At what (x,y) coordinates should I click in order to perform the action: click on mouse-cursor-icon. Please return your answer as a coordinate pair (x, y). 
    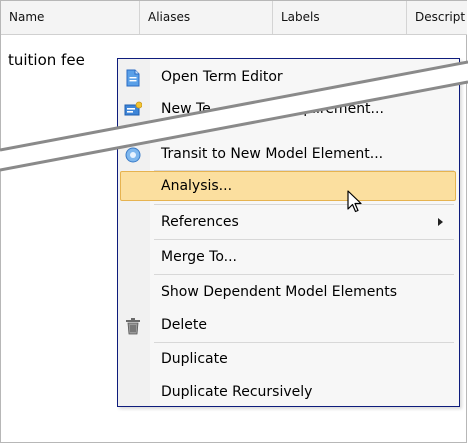
    Looking at the image, I should click on (354, 201).